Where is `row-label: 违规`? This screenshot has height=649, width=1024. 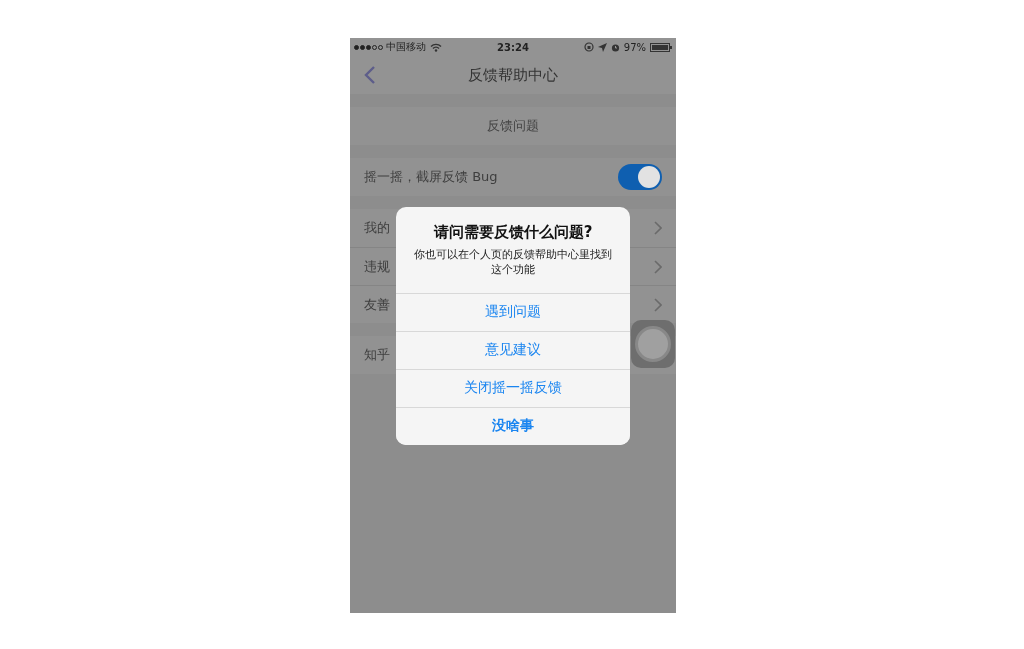
row-label: 违规 is located at coordinates (377, 266).